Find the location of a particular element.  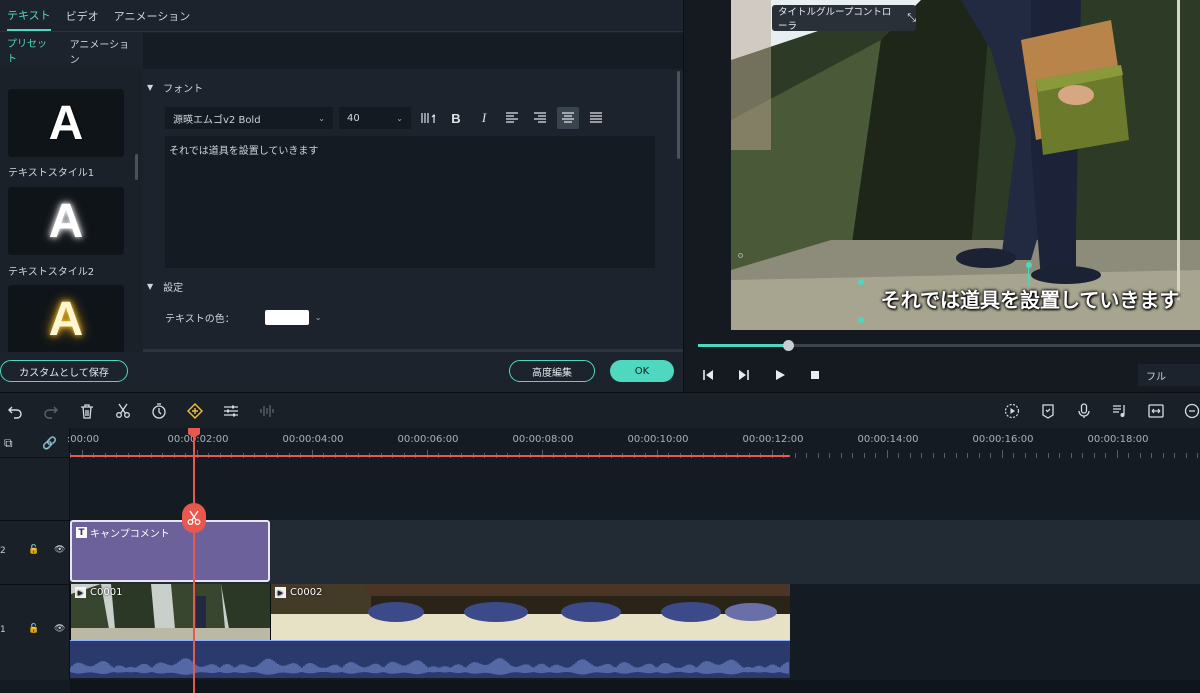

properties-scrollbar is located at coordinates (678, 115).